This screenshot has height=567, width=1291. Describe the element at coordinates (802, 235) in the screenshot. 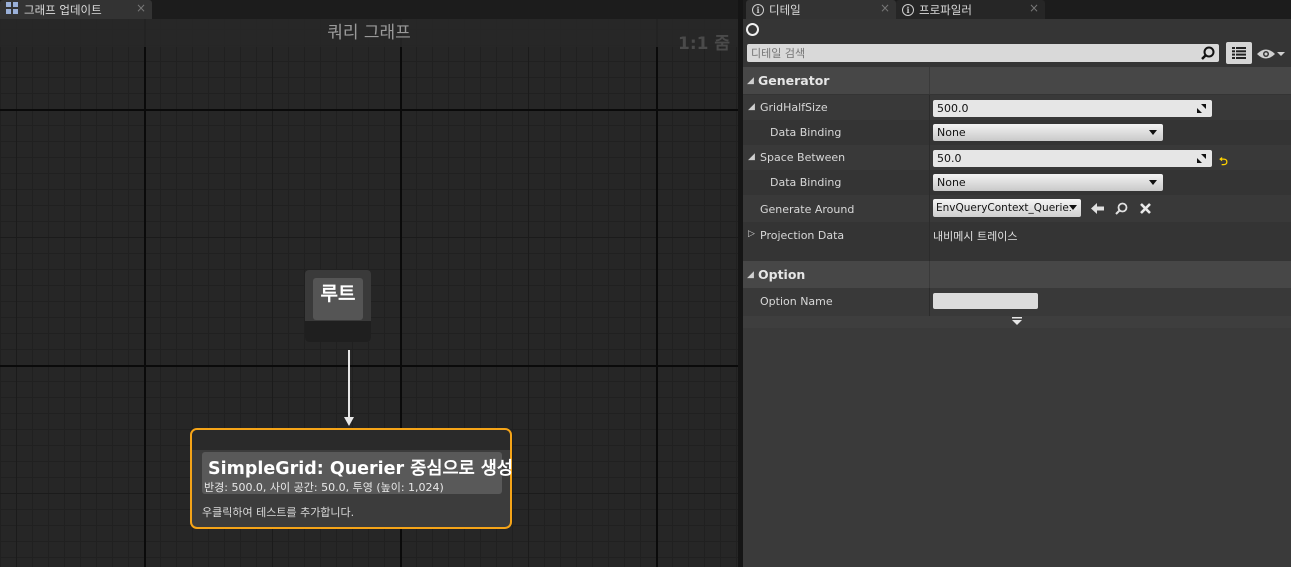

I see `property-label: Projection Data` at that location.